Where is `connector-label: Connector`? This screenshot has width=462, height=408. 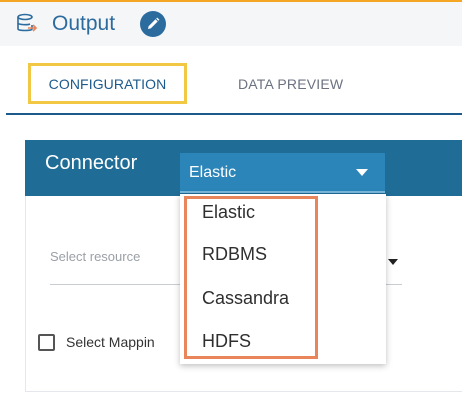 connector-label: Connector is located at coordinates (91, 163).